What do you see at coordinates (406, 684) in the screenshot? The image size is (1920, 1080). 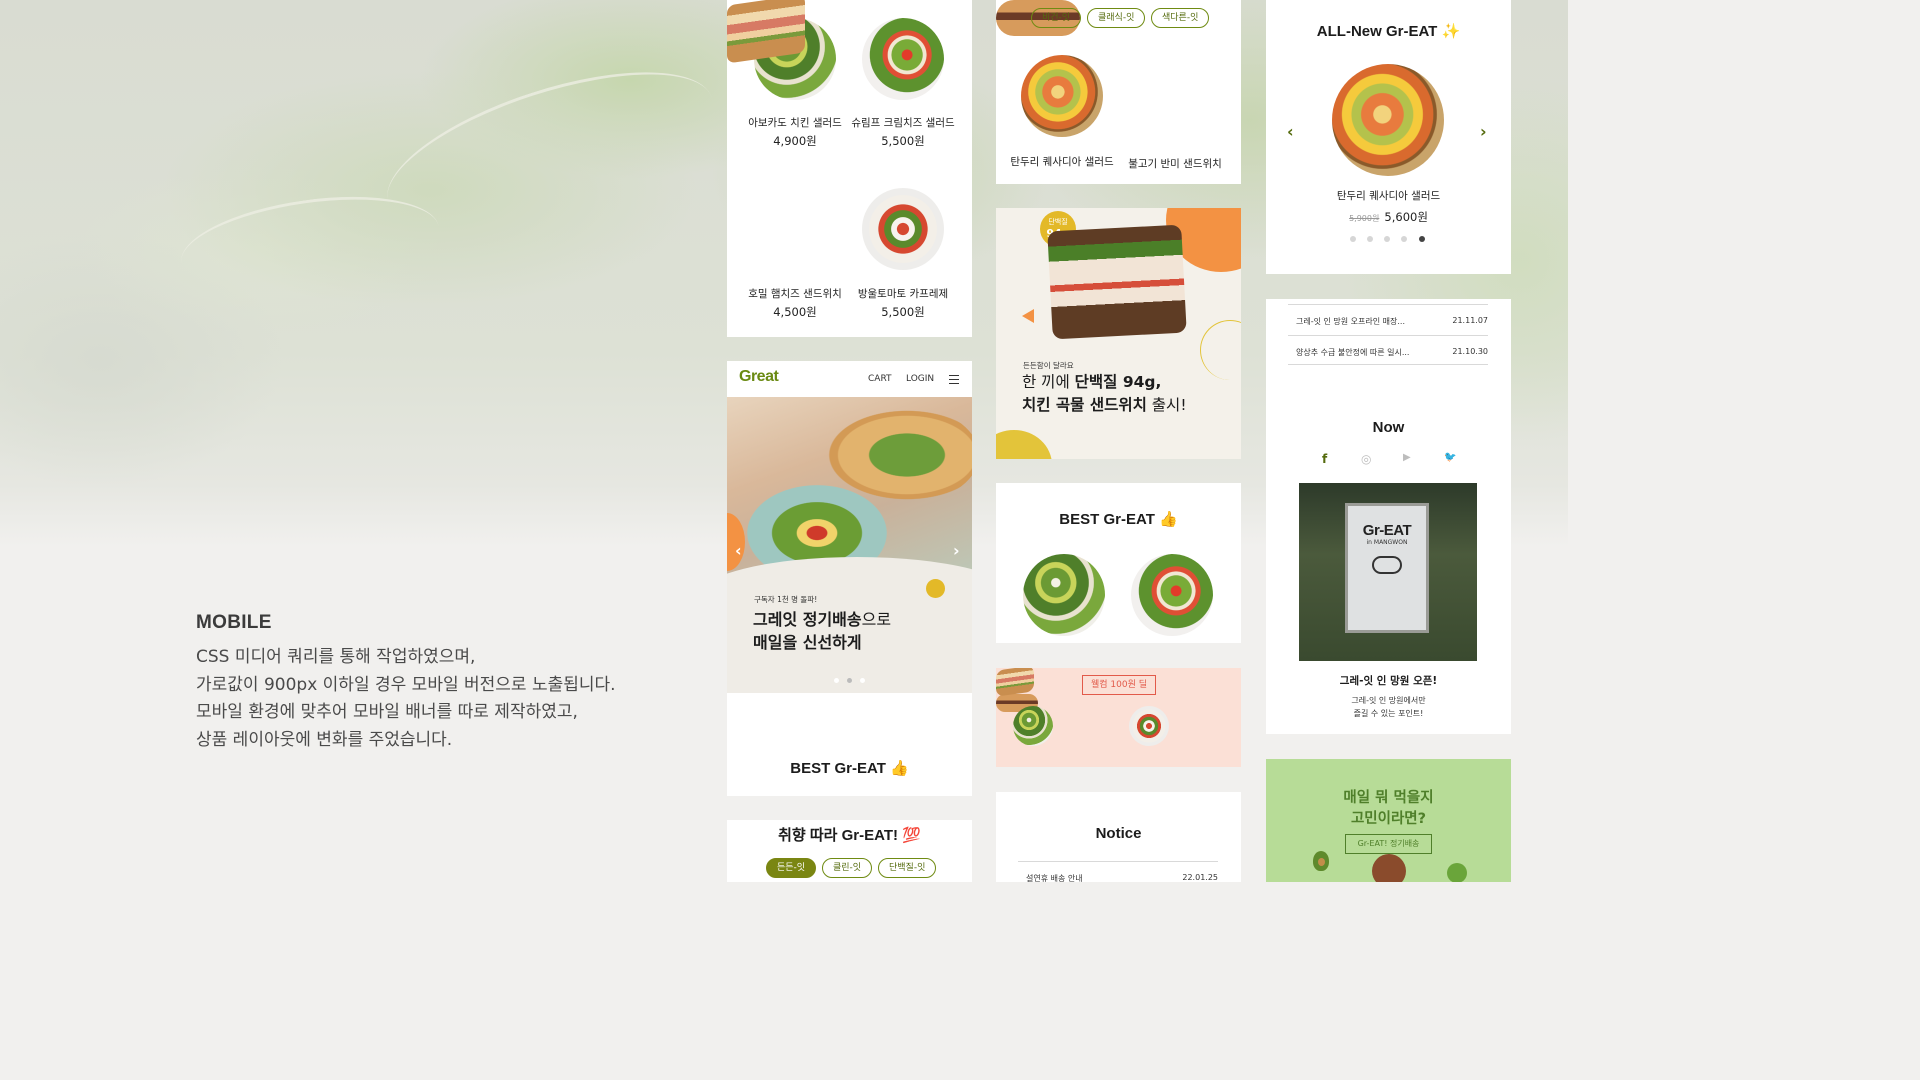 I see `intro-line: 가로값이 900px 이하일 경우 모바일 버전으로 노출됩니다.` at bounding box center [406, 684].